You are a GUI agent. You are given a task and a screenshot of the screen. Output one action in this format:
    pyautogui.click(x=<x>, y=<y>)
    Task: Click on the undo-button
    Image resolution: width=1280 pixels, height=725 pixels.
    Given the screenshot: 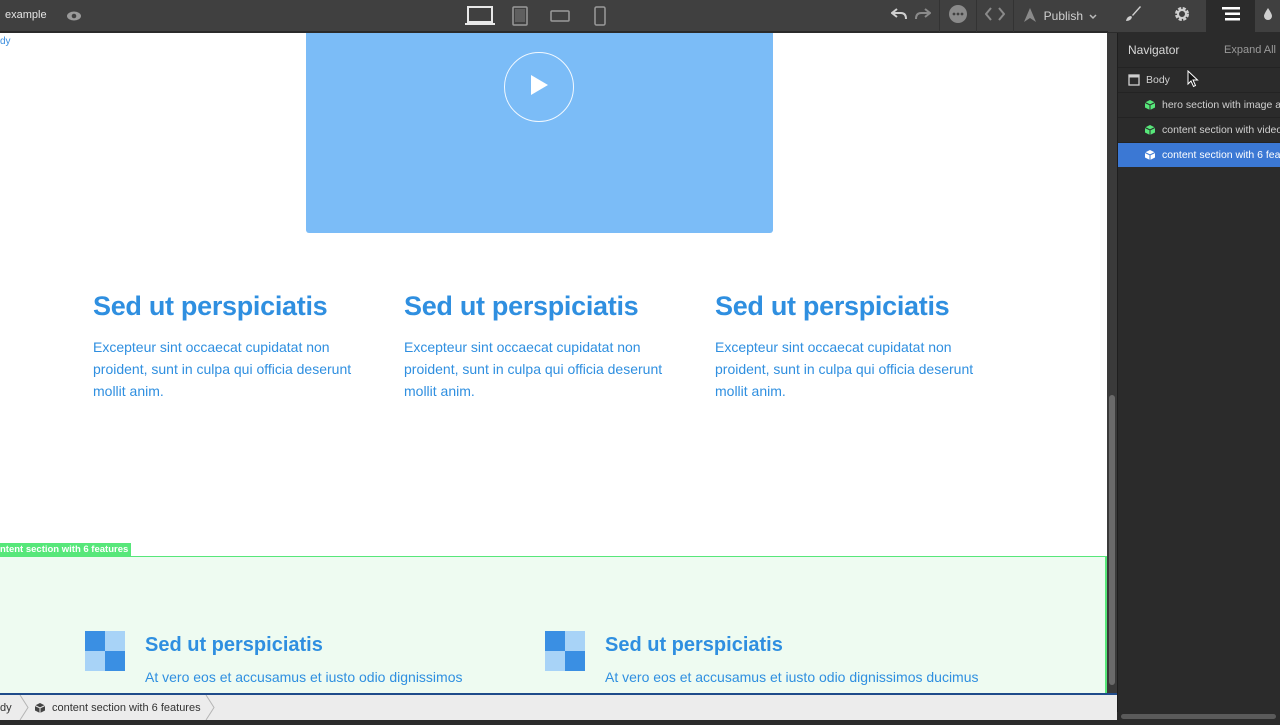 What is the action you would take?
    pyautogui.click(x=899, y=16)
    